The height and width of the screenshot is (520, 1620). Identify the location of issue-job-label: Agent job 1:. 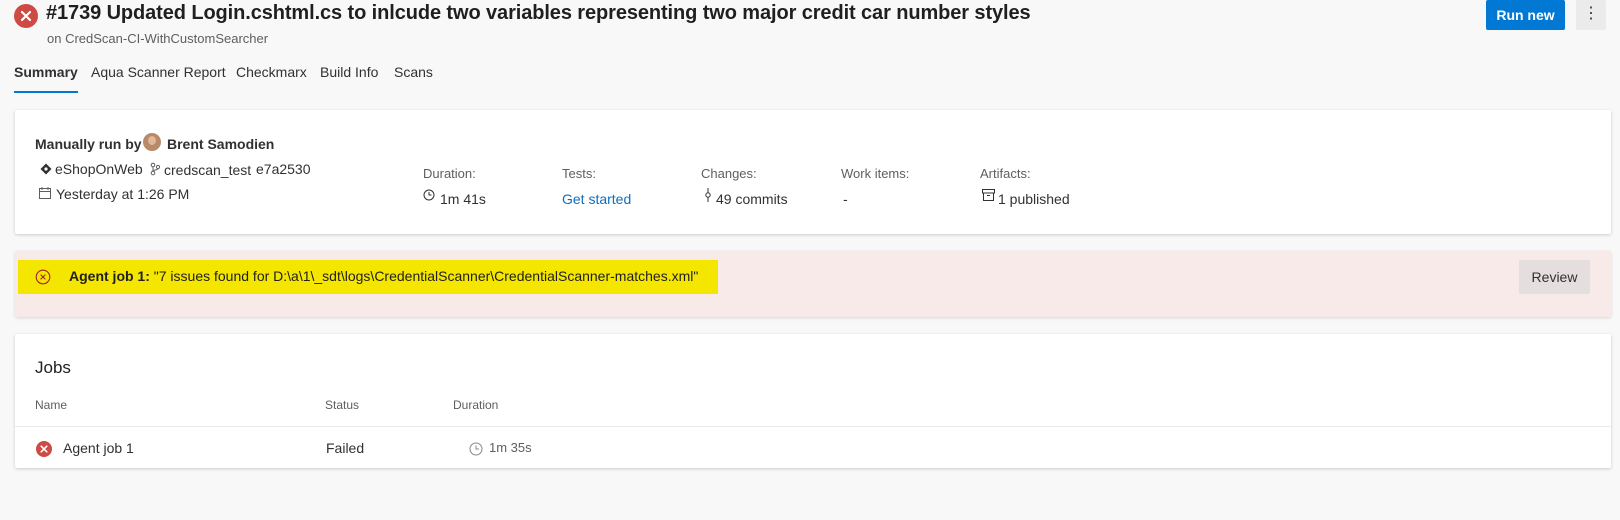
(109, 276).